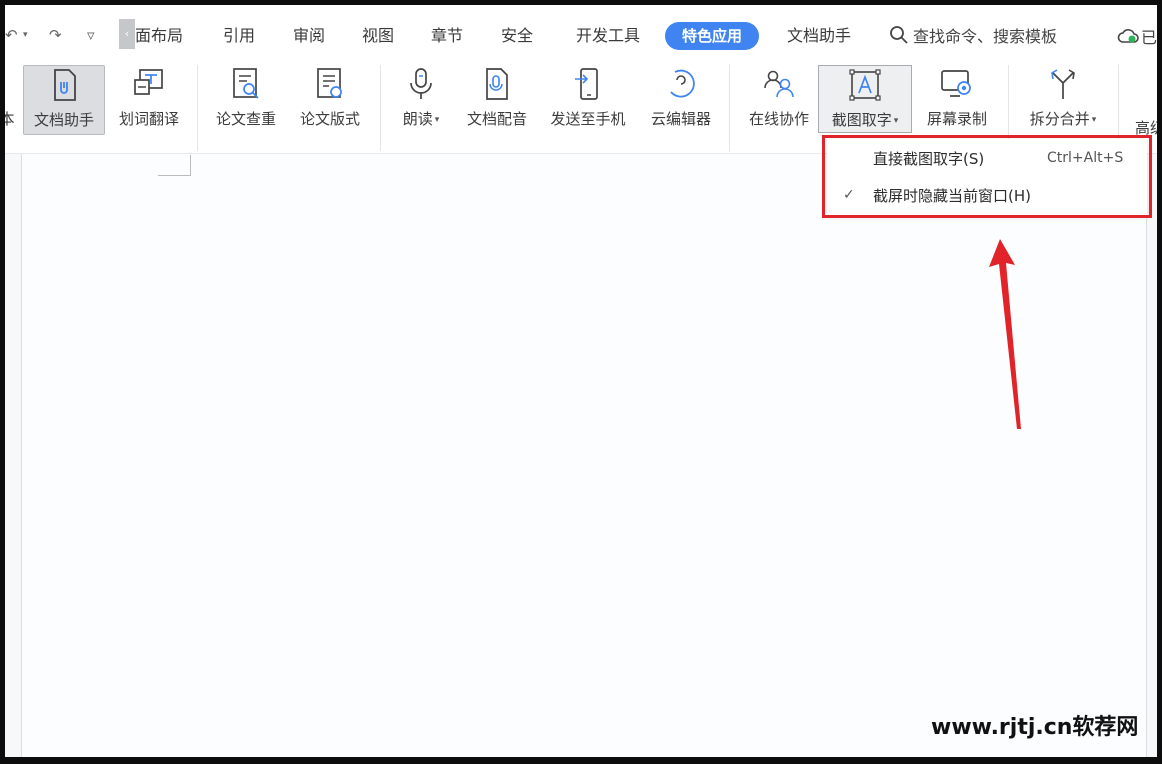  I want to click on collaboration-icon, so click(779, 84).